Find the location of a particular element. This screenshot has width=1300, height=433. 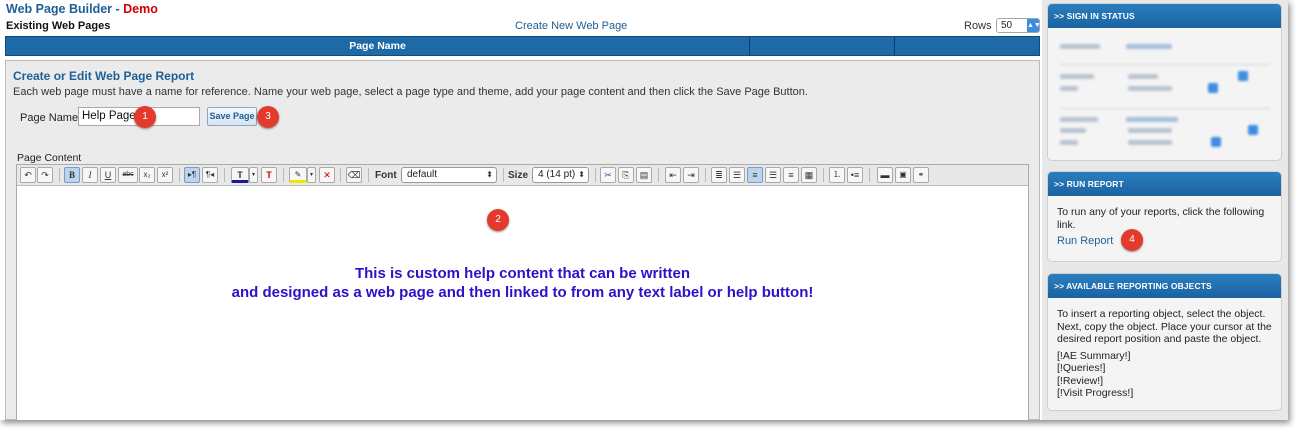

demo-label: Demo is located at coordinates (140, 9).